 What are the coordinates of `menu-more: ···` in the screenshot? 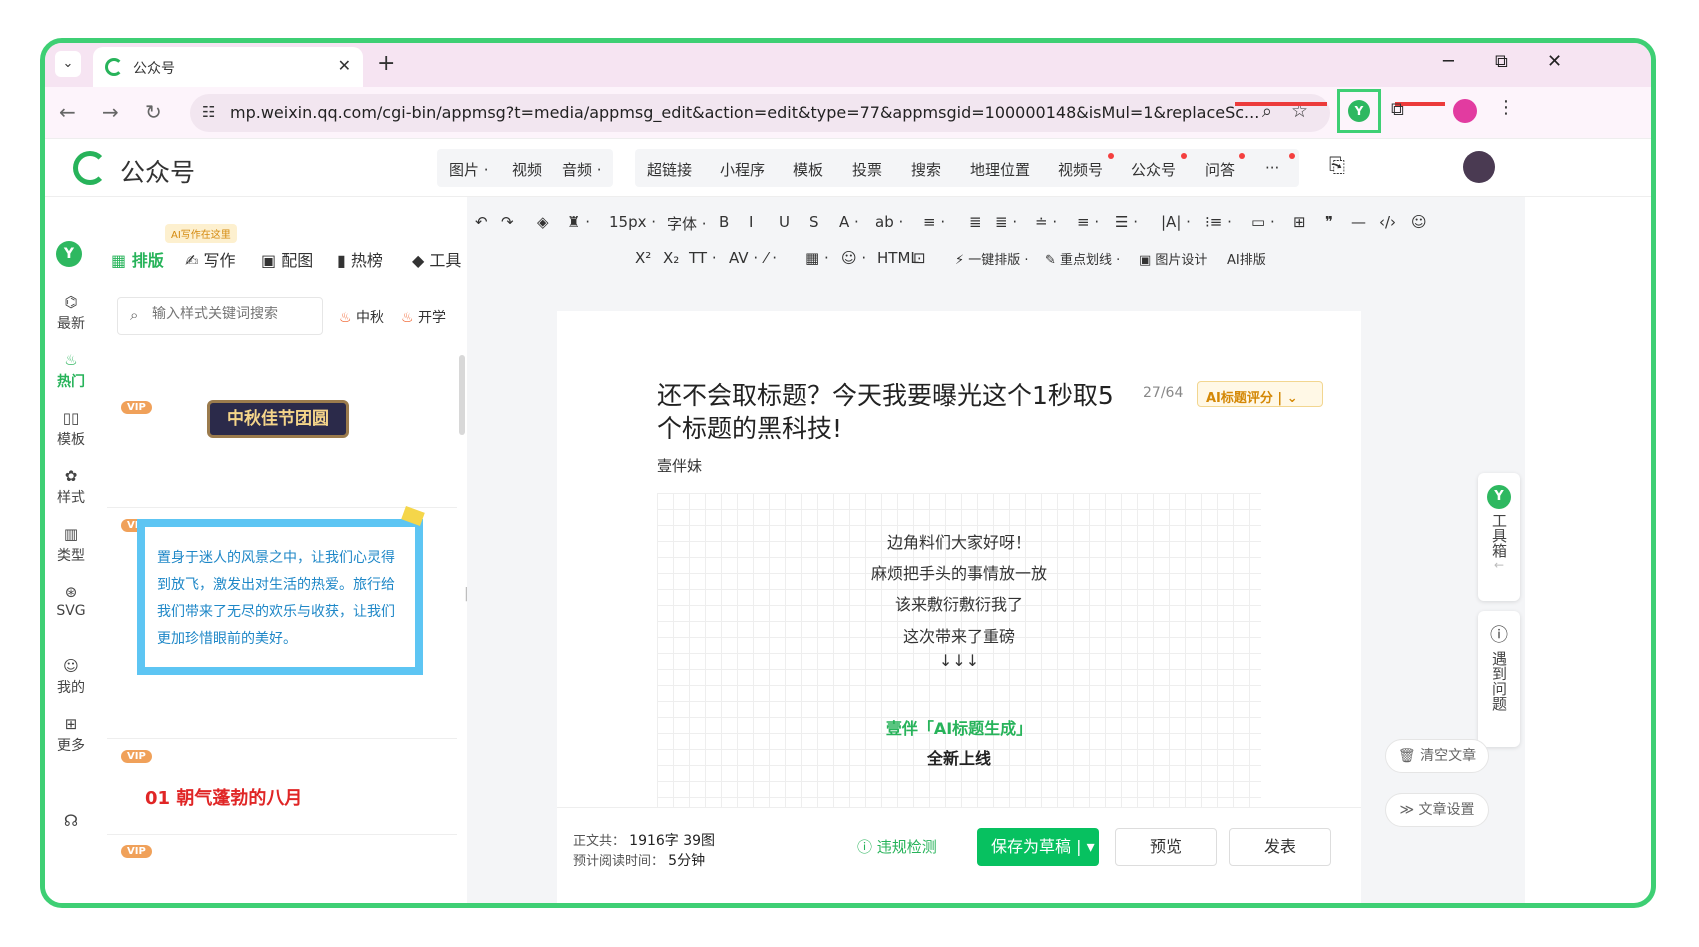 It's located at (1272, 168).